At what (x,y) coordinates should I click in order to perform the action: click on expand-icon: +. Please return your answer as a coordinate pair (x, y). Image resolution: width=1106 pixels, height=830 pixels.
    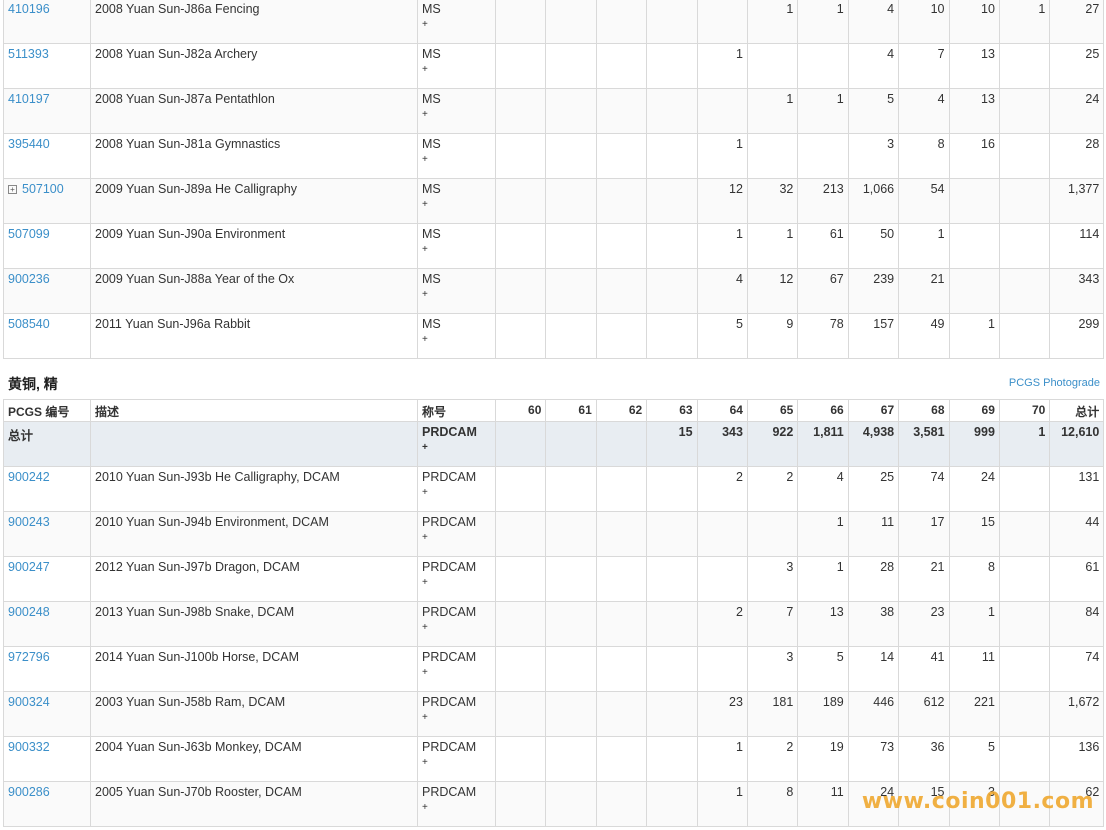
    Looking at the image, I should click on (12, 190).